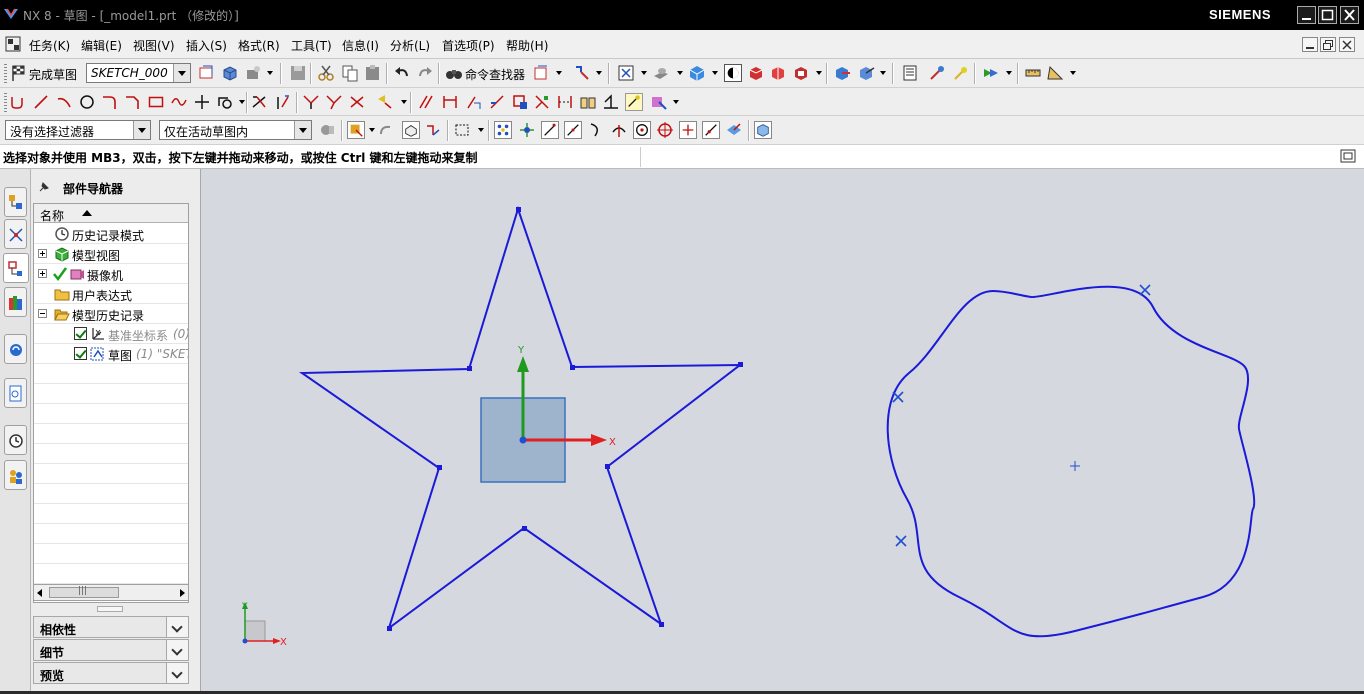 Image resolution: width=1364 pixels, height=694 pixels. I want to click on intersection-snap-icon, so click(619, 130).